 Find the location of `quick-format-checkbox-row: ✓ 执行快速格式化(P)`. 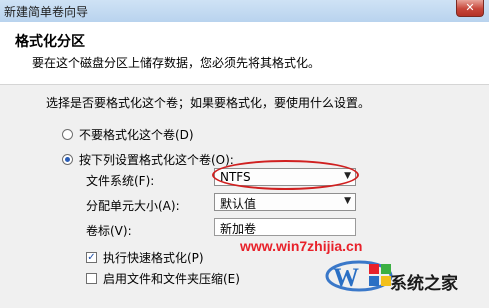

quick-format-checkbox-row: ✓ 执行快速格式化(P) is located at coordinates (145, 257).